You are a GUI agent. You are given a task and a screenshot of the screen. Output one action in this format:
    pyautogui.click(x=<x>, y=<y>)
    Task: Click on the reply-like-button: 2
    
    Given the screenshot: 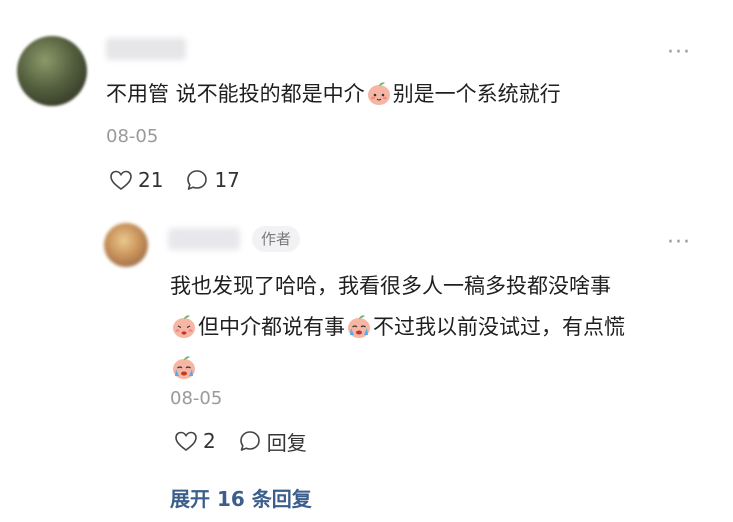 What is the action you would take?
    pyautogui.click(x=195, y=441)
    